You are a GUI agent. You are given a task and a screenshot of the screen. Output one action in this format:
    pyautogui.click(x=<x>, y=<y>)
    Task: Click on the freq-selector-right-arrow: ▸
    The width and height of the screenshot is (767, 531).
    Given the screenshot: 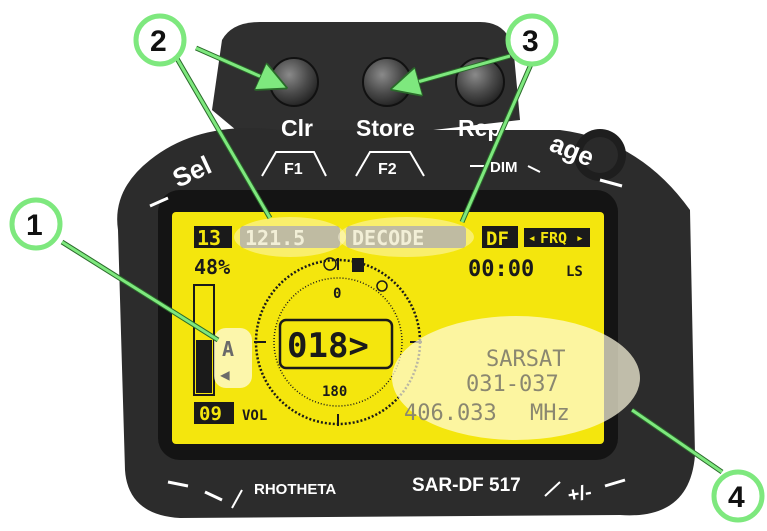 What is the action you would take?
    pyautogui.click(x=580, y=238)
    